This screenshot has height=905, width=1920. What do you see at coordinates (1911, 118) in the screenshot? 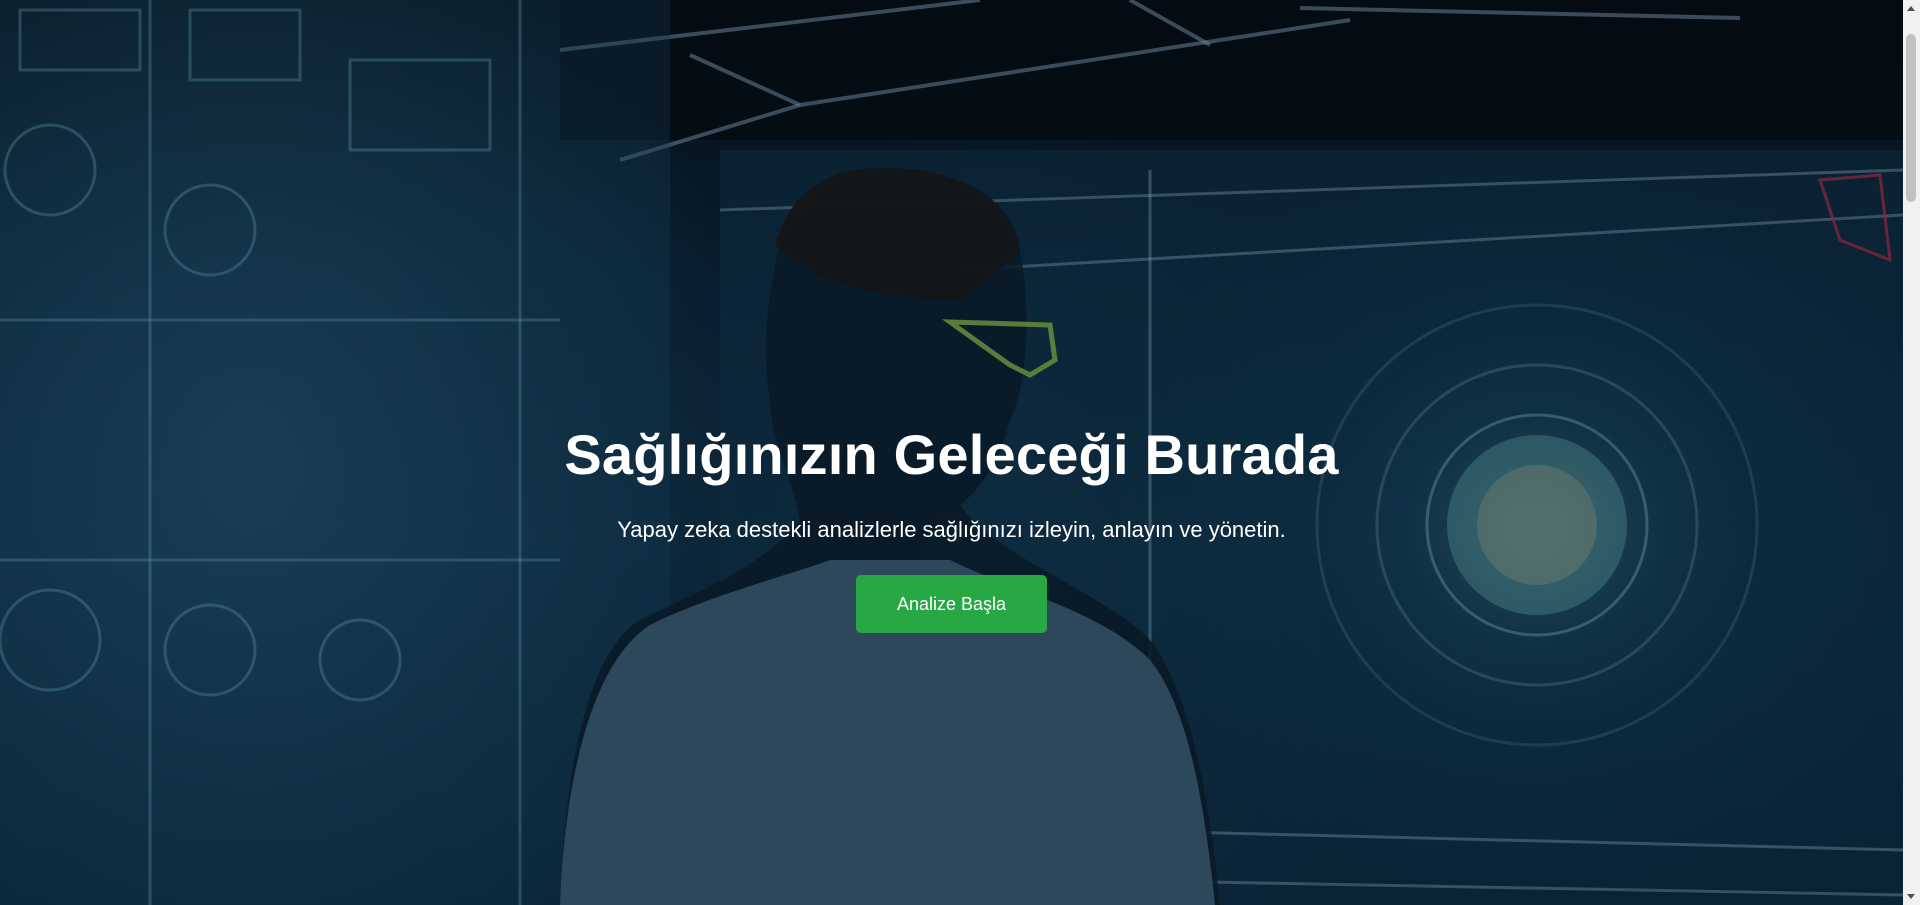
I see `scrollbar-thumb` at bounding box center [1911, 118].